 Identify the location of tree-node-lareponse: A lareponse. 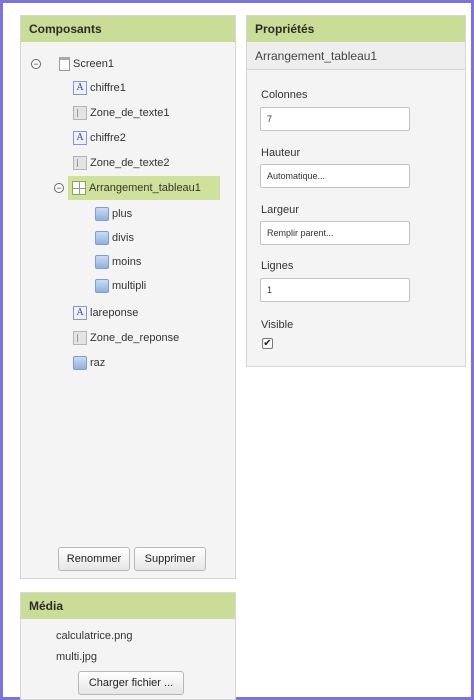
(105, 313).